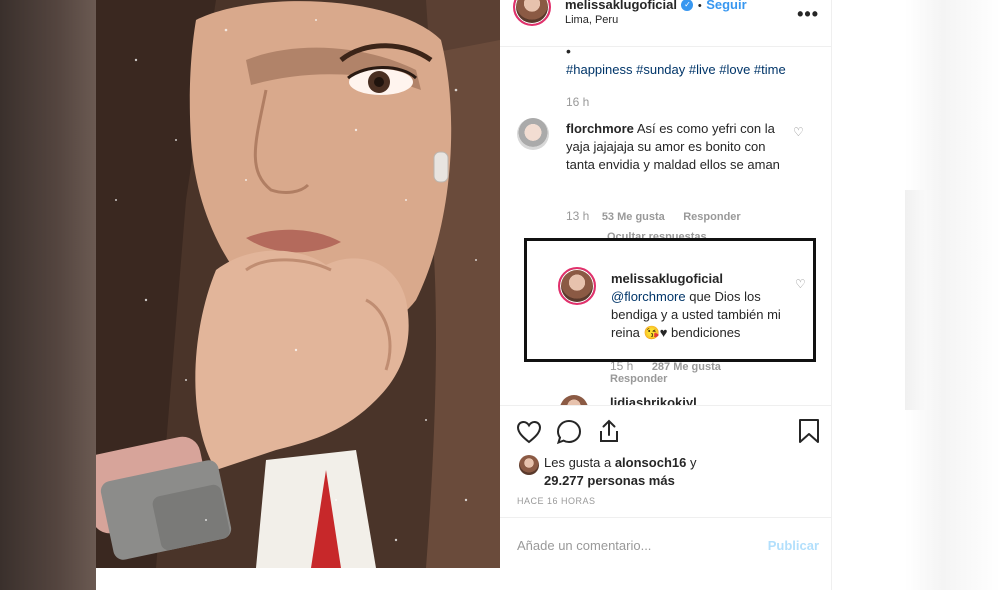  What do you see at coordinates (648, 296) in the screenshot?
I see `reply-mention-link: @florchmore` at bounding box center [648, 296].